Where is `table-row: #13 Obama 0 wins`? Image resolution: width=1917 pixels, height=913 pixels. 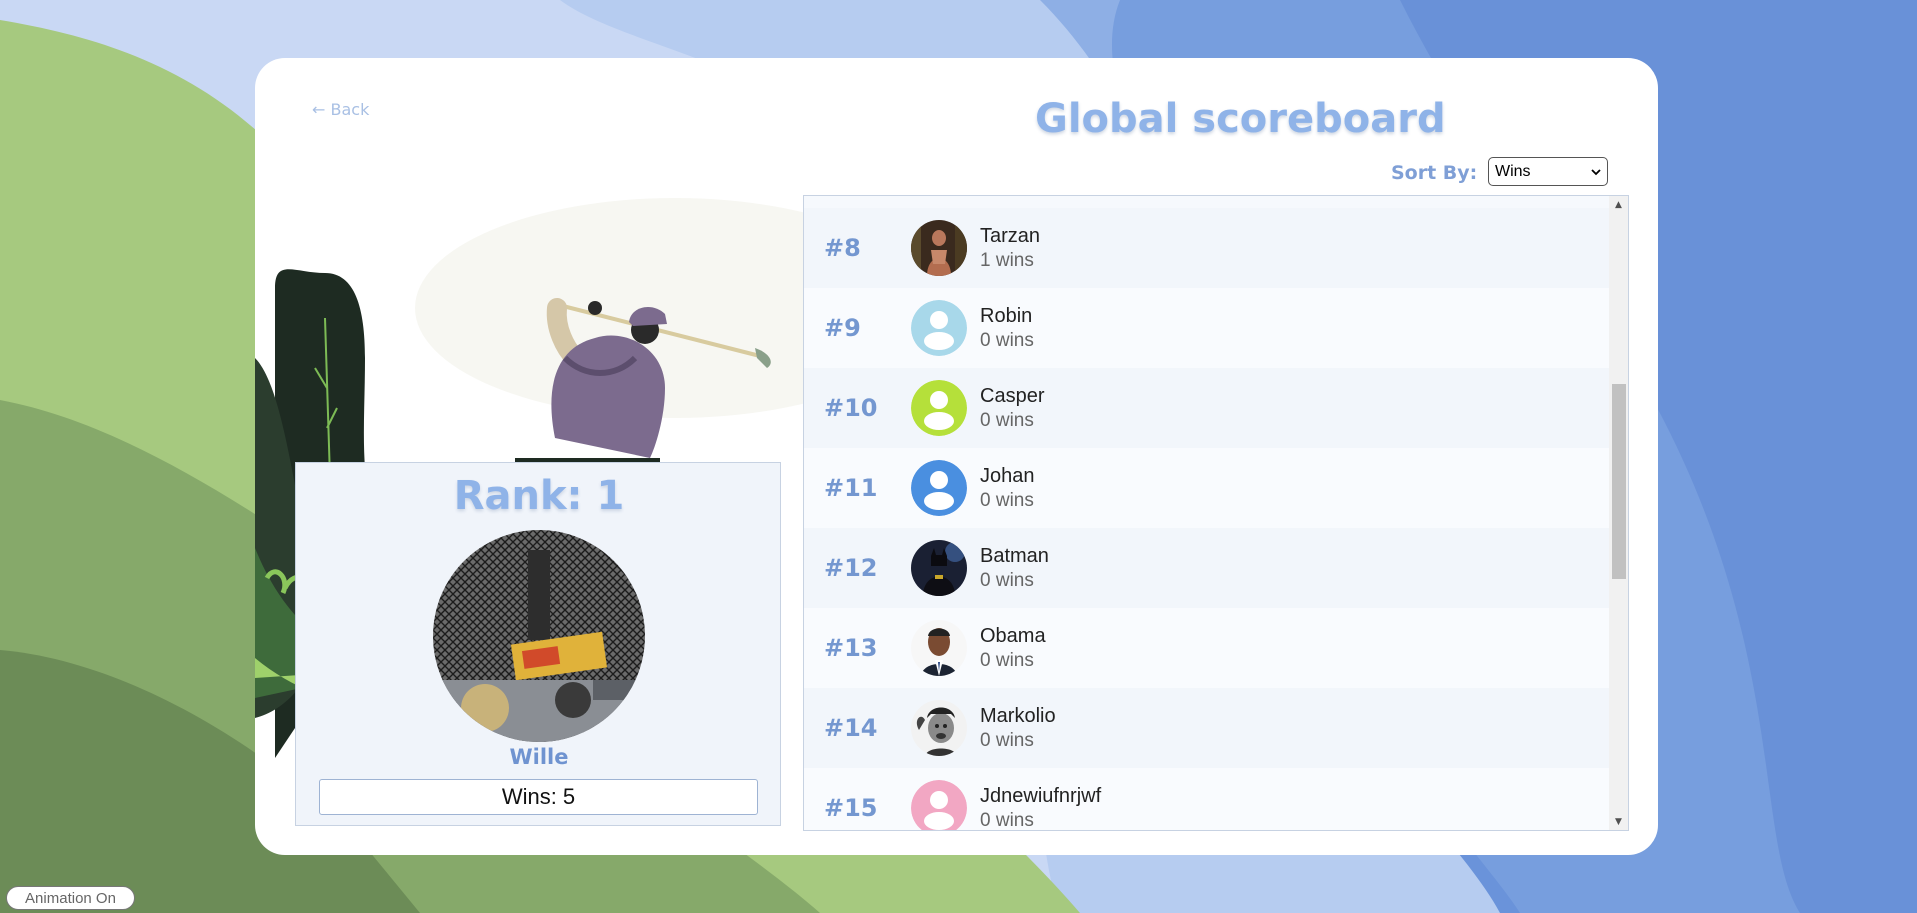 table-row: #13 Obama 0 wins is located at coordinates (1206, 648).